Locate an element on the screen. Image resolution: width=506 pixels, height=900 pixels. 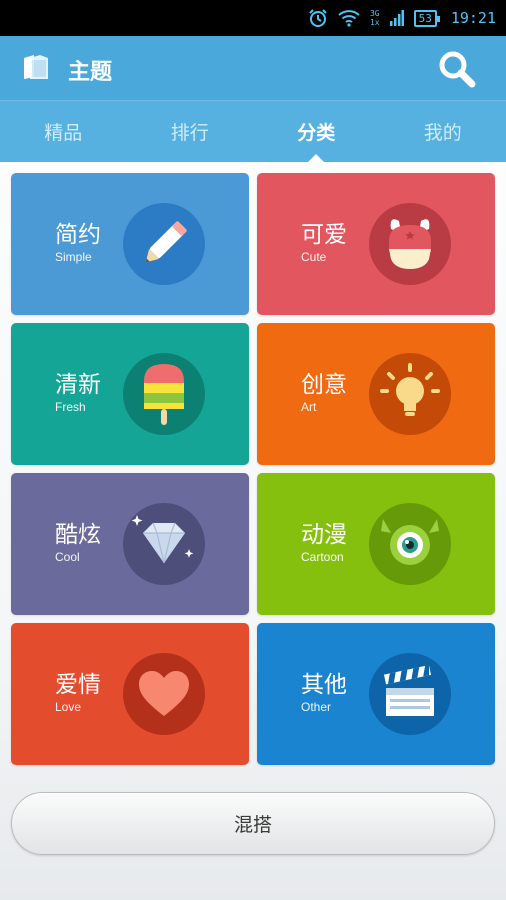
battery-icon: 53 is located at coordinates (427, 18).